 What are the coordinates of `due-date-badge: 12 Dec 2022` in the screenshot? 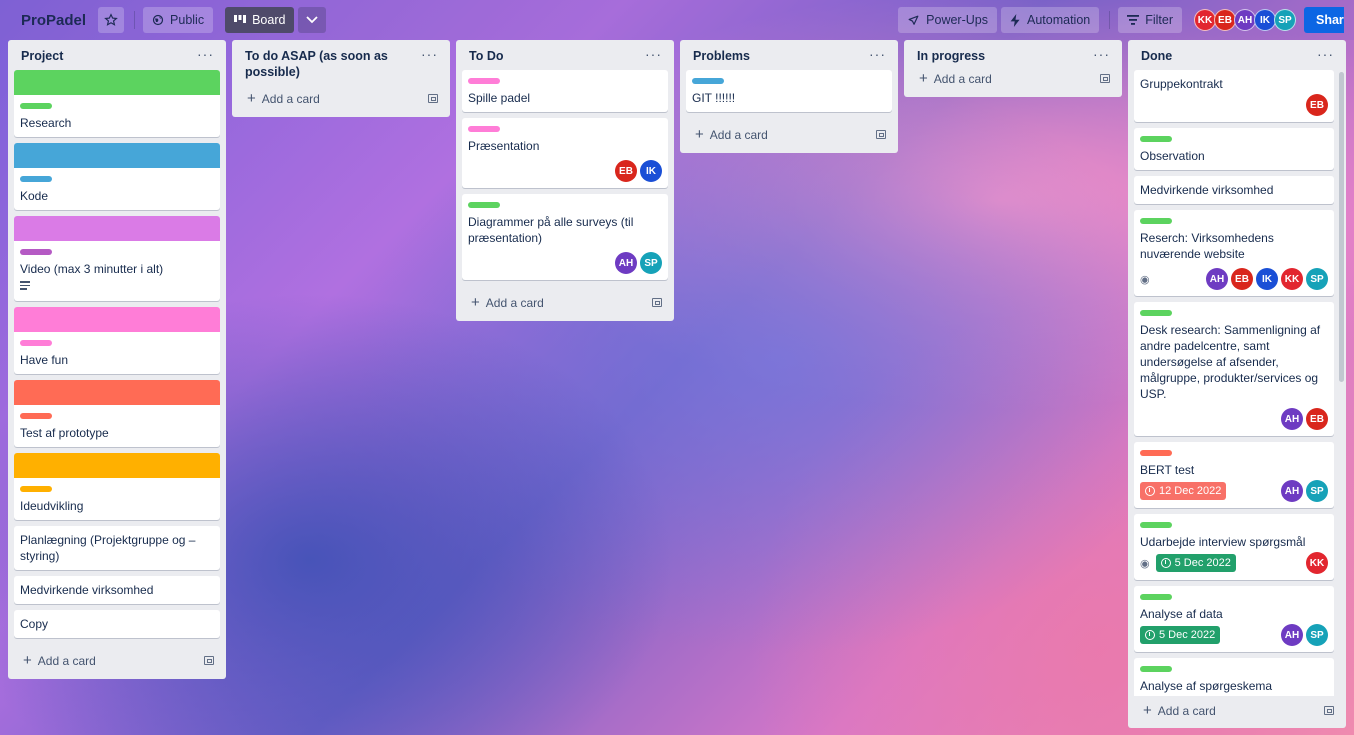 It's located at (1183, 491).